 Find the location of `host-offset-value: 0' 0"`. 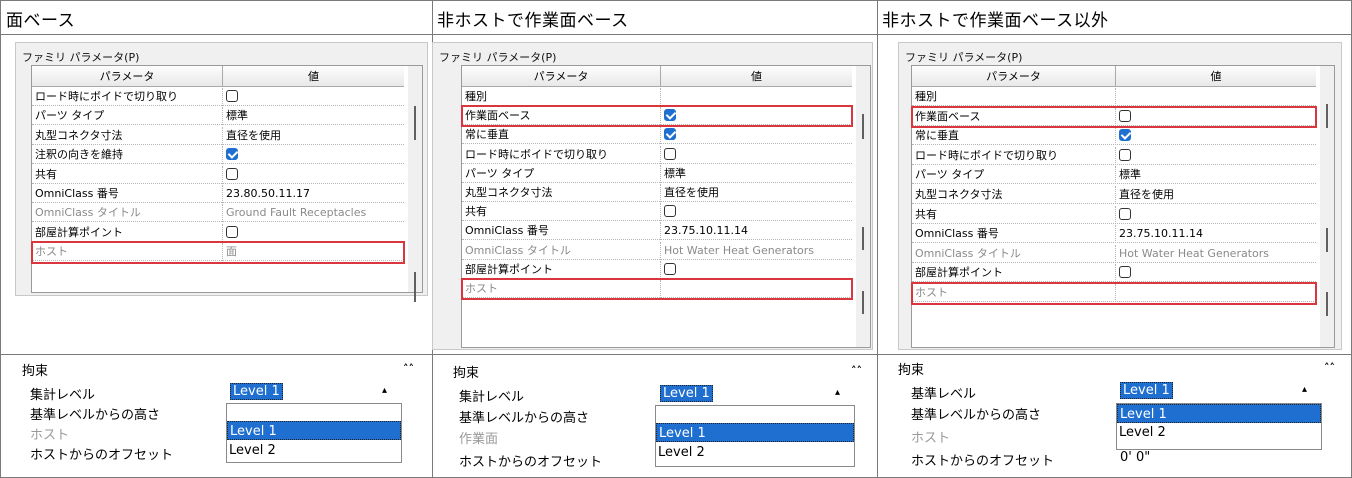

host-offset-value: 0' 0" is located at coordinates (1135, 457).